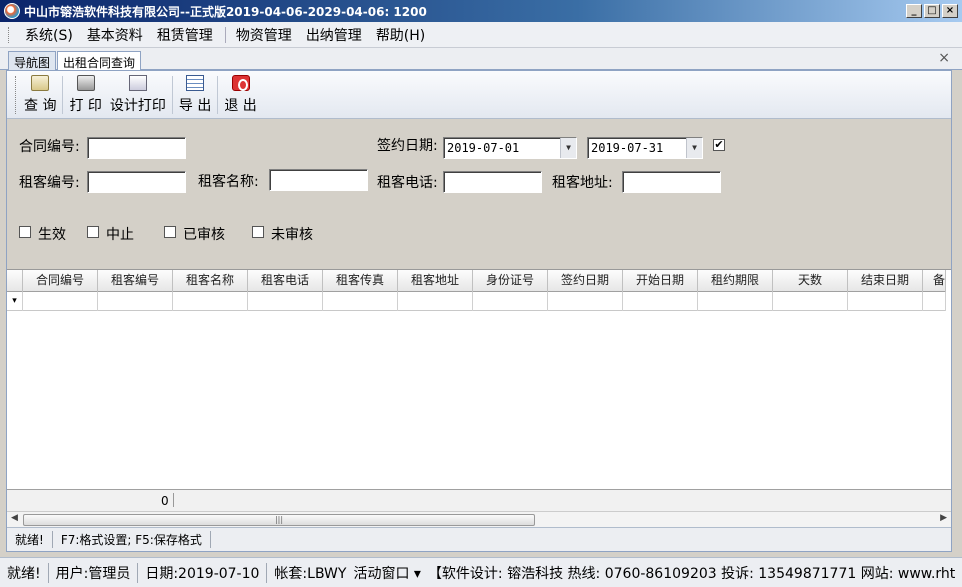 The height and width of the screenshot is (587, 962). I want to click on status-audited-checkbox, so click(170, 232).